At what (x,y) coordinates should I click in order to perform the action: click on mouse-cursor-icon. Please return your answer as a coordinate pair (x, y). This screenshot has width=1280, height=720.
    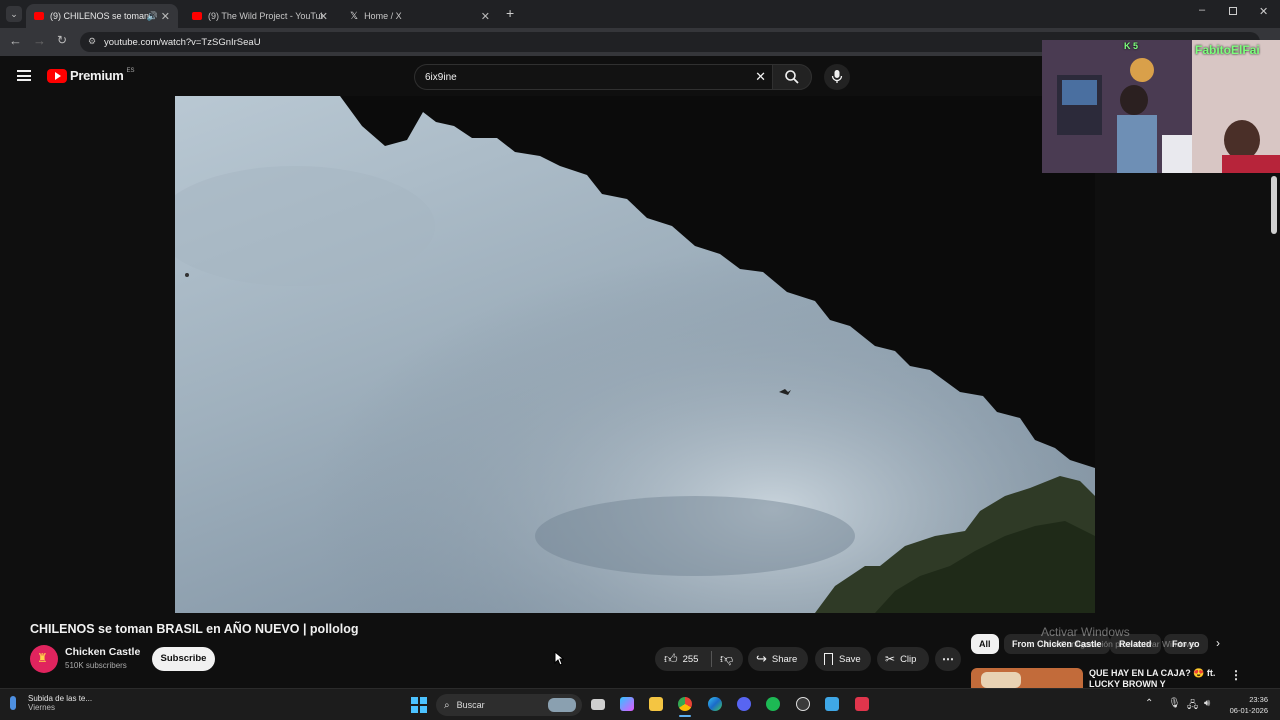
    Looking at the image, I should click on (559, 658).